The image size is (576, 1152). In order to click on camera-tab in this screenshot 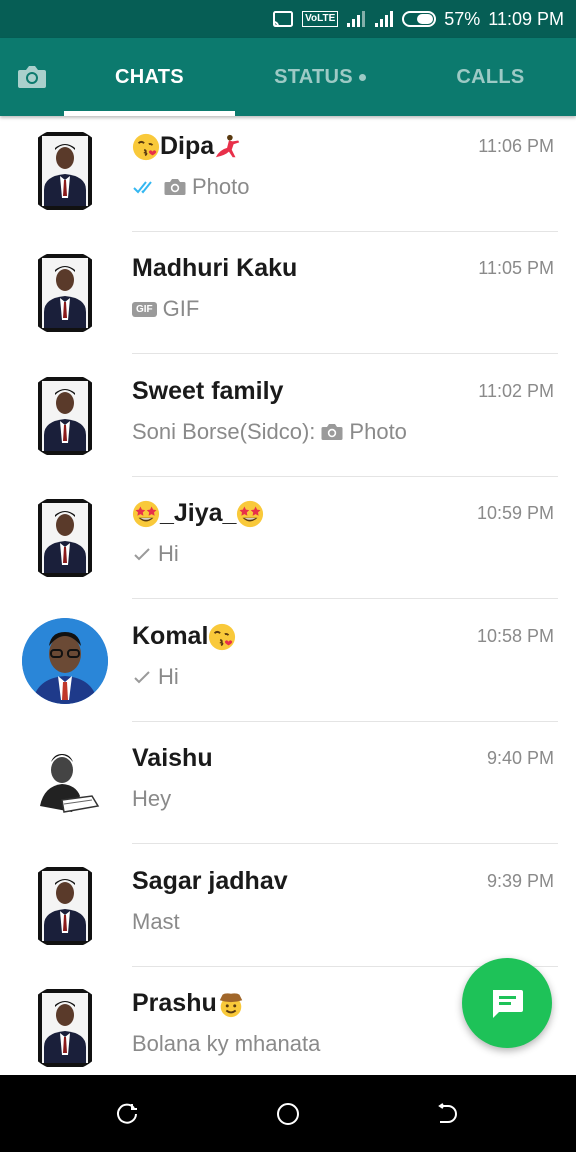, I will do `click(32, 77)`.